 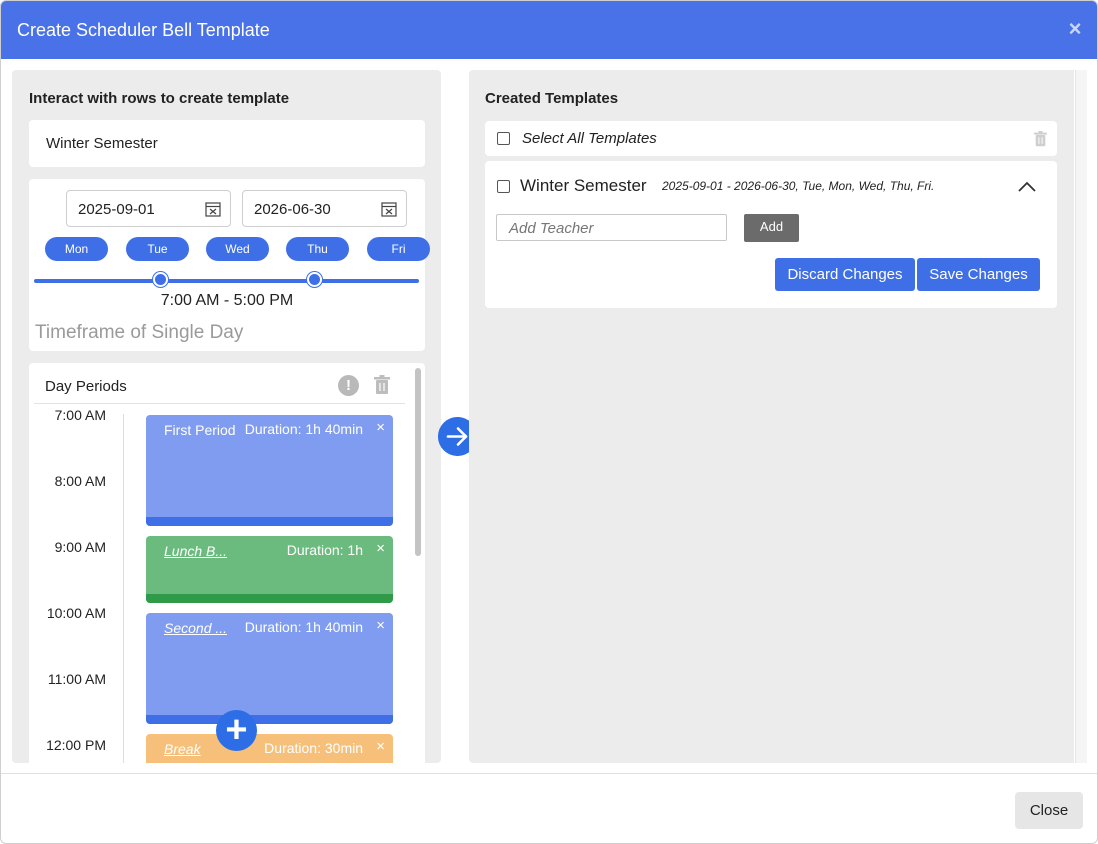 I want to click on select-all-row: Select All Templates, so click(x=771, y=138).